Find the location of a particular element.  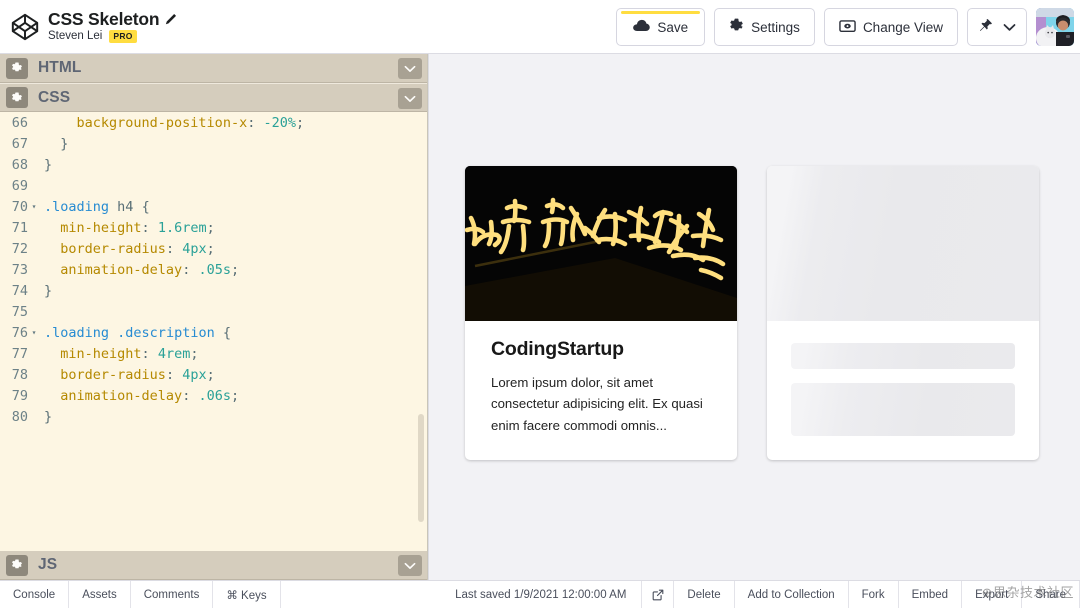

line-number: 78 is located at coordinates (19, 374).